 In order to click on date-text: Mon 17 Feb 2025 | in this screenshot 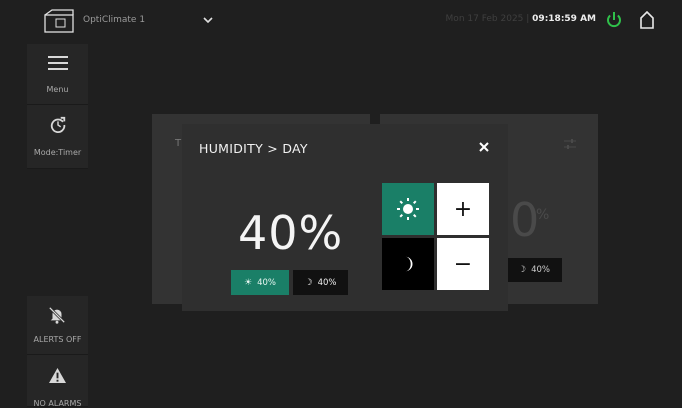, I will do `click(487, 19)`.